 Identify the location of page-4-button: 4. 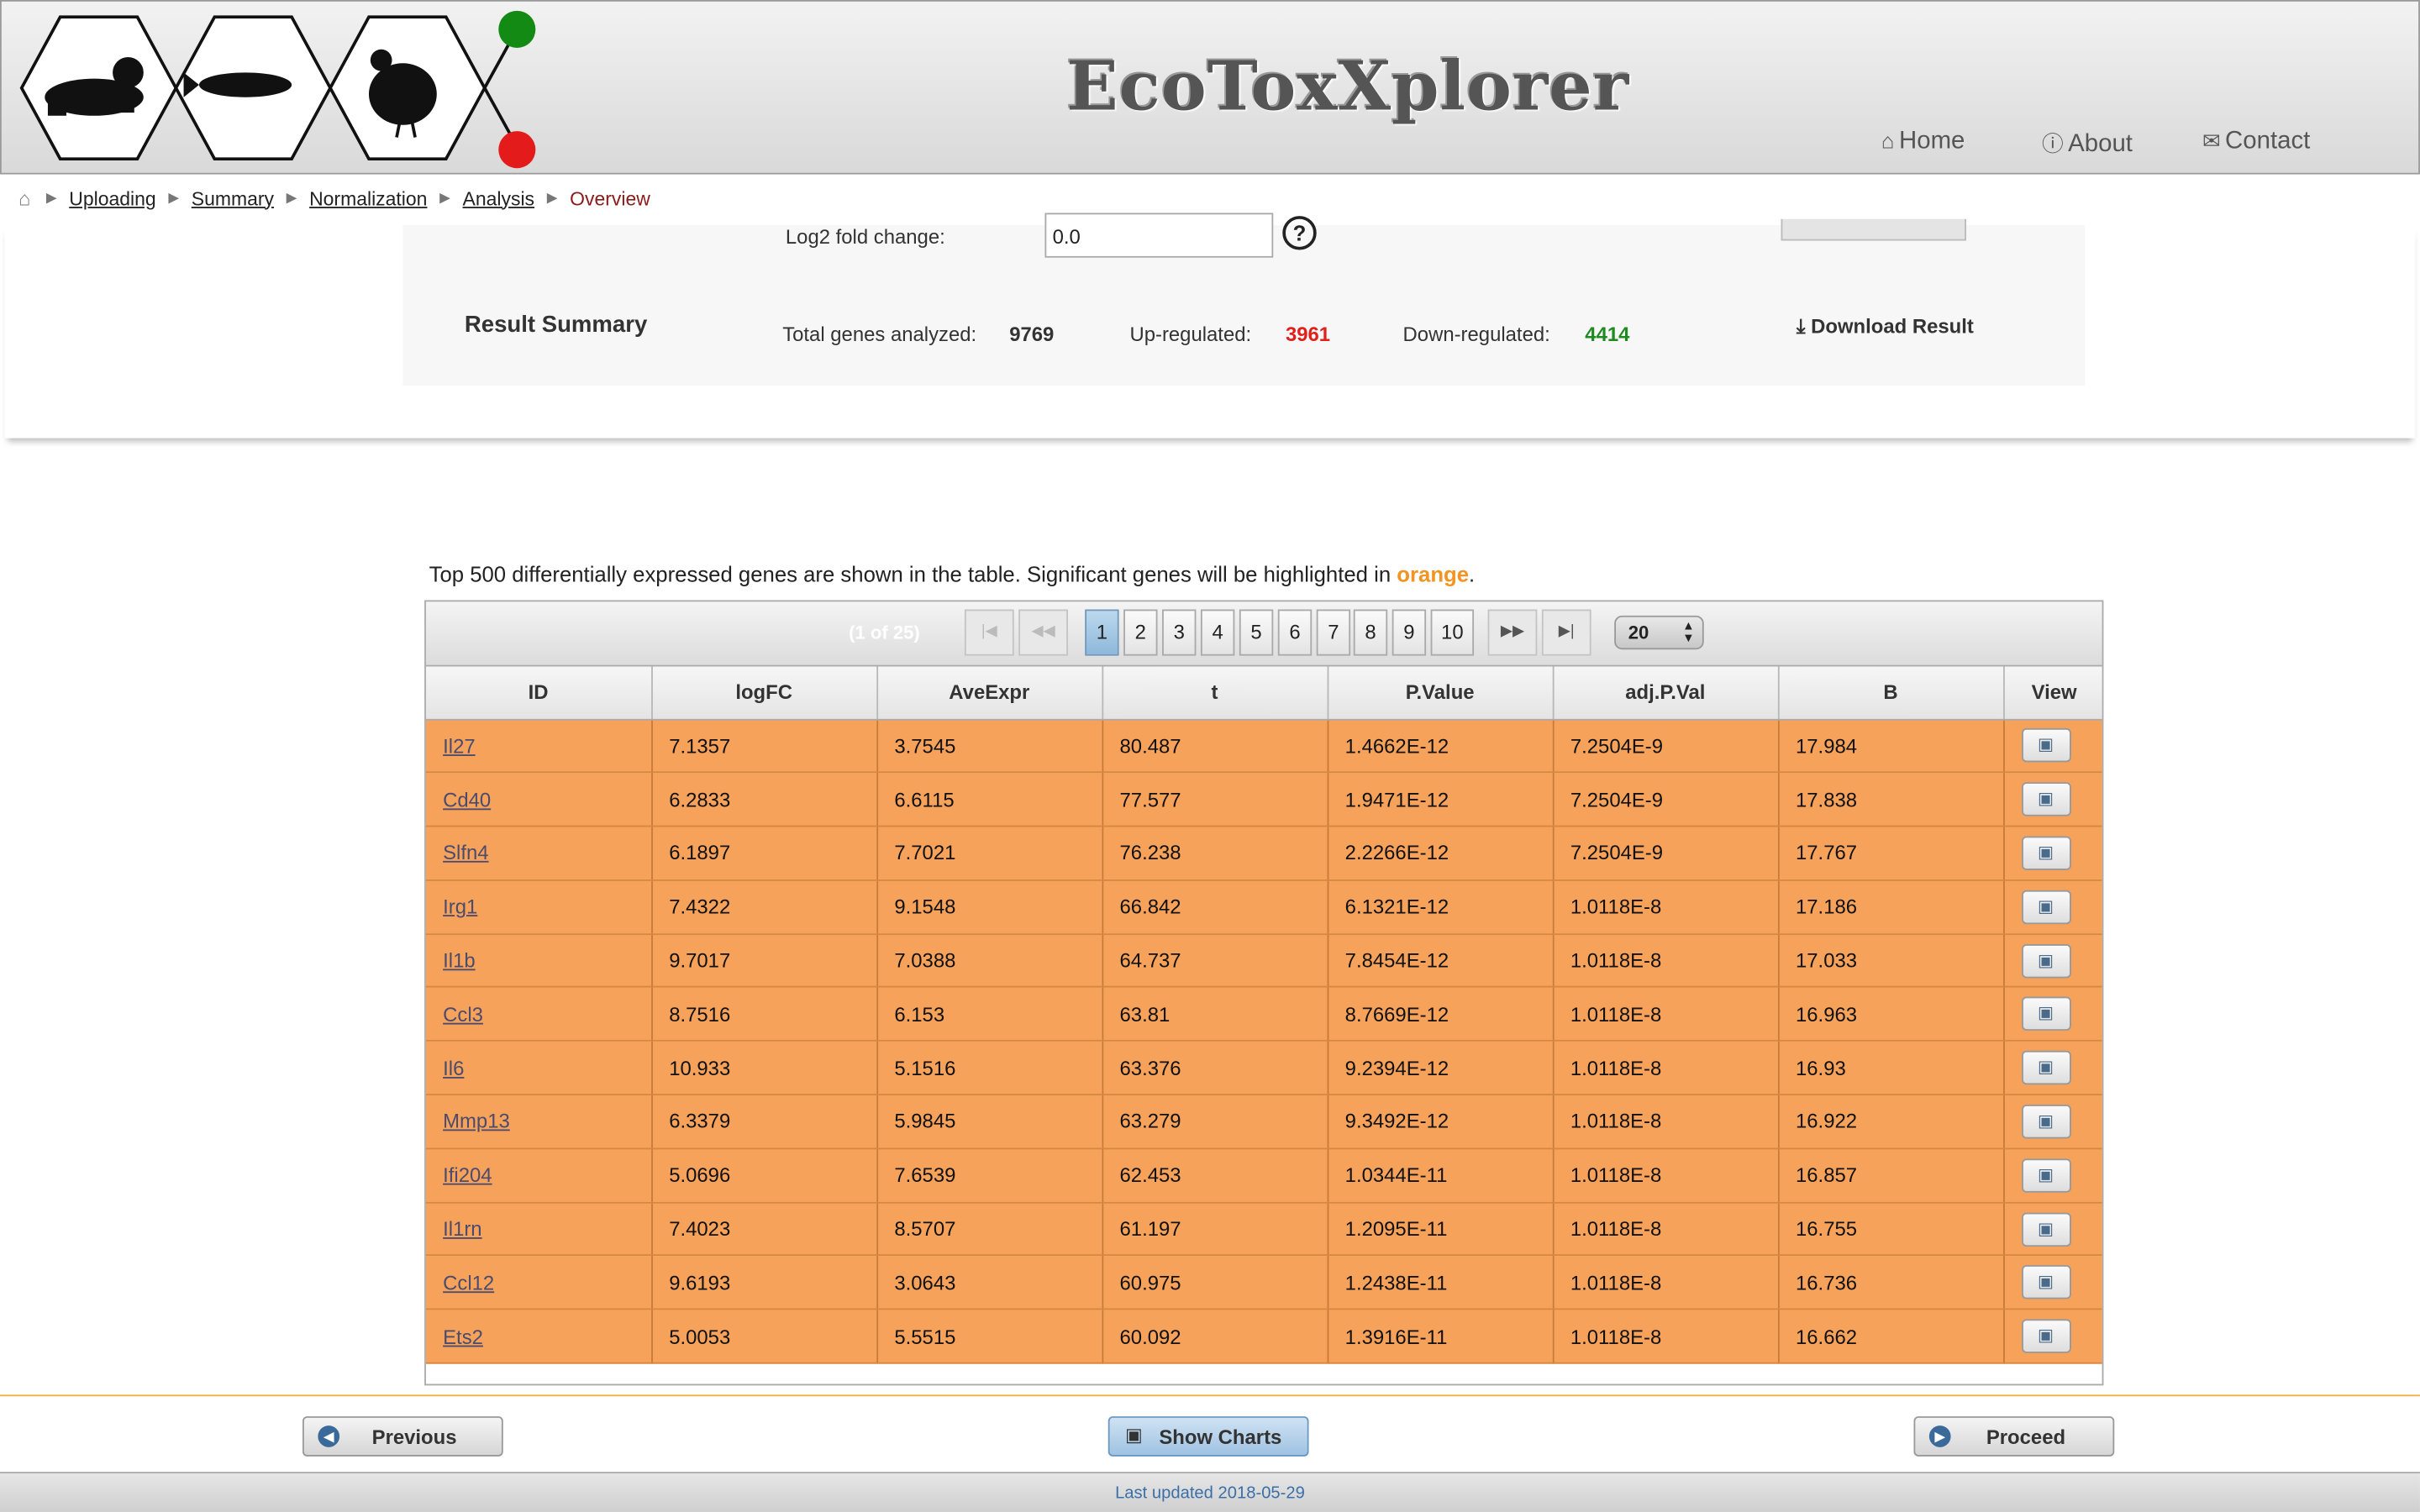
(1217, 632).